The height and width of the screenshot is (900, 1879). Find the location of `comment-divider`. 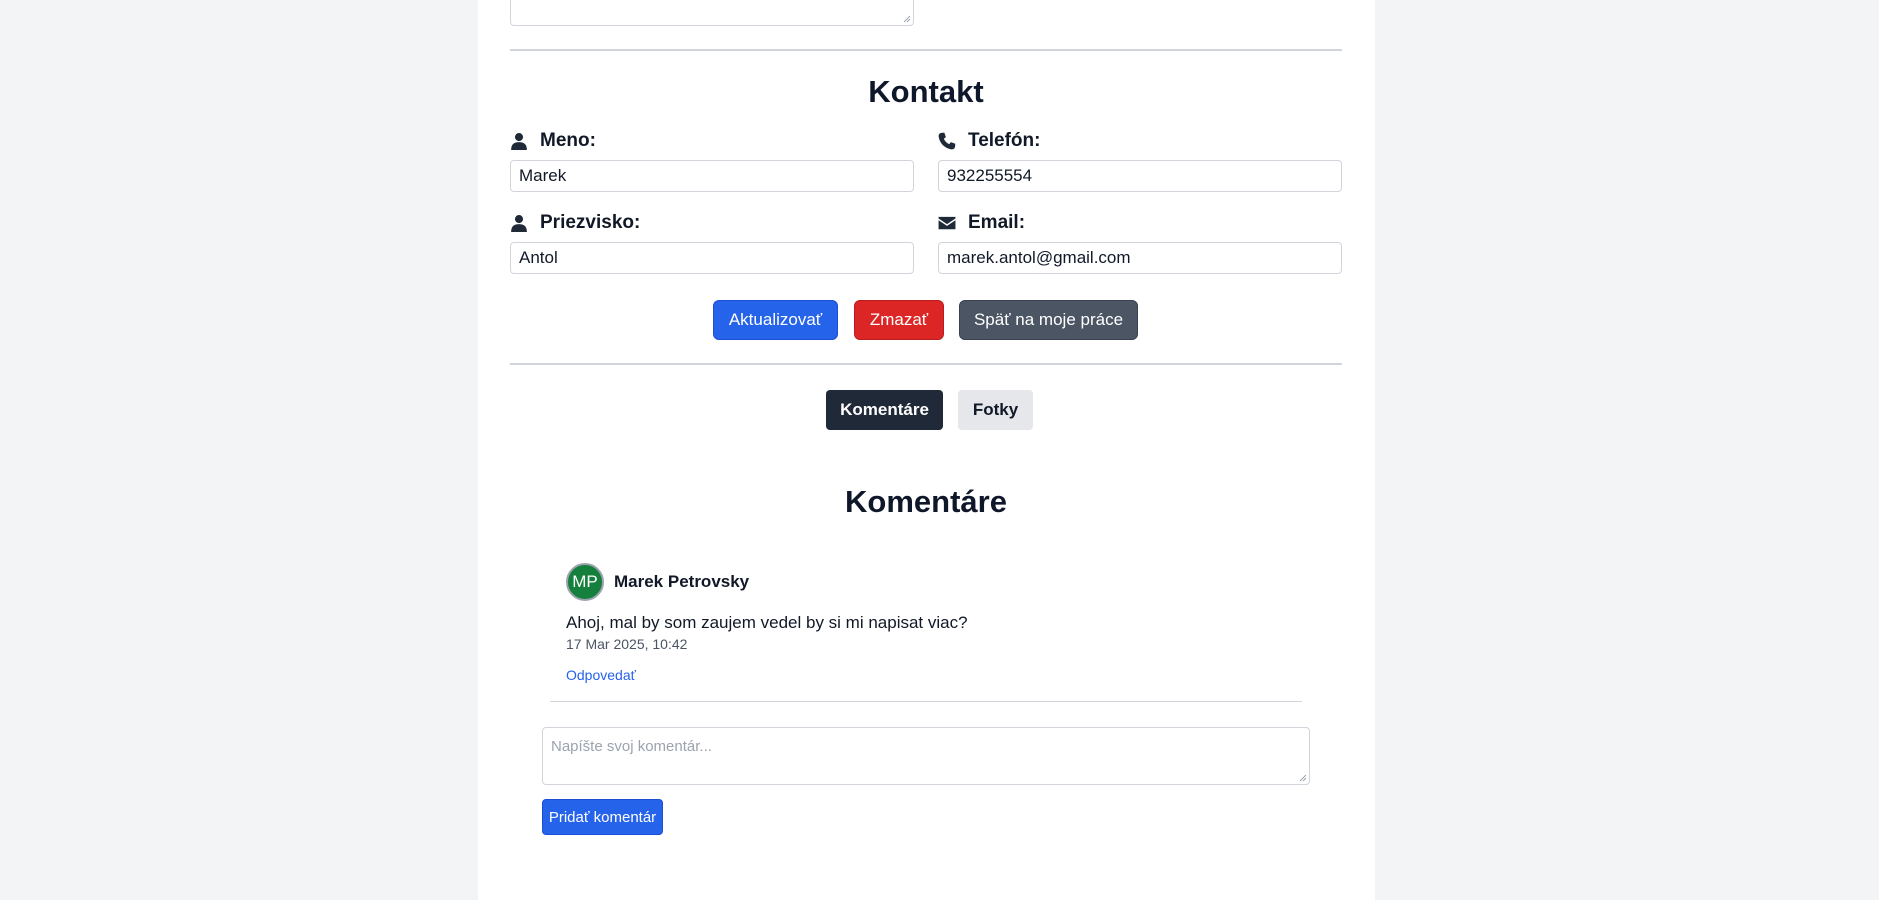

comment-divider is located at coordinates (926, 701).